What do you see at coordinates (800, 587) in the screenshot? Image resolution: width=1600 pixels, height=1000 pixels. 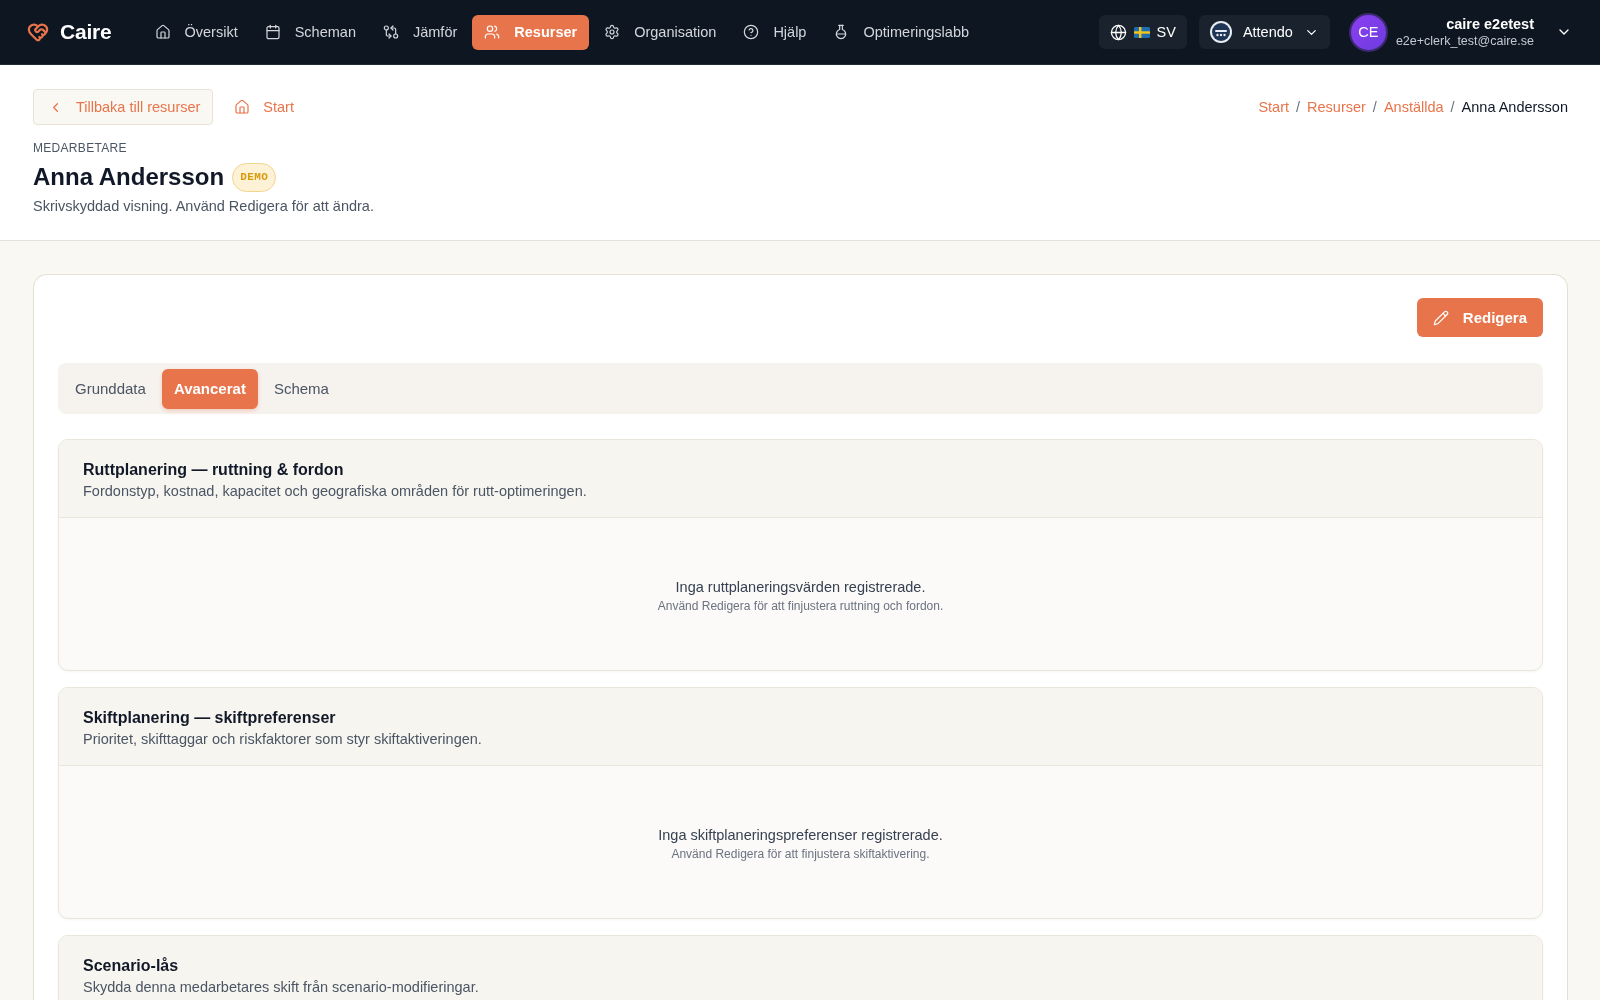 I see `empty-state-title: Inga ruttplaneringsvärden registrerade.` at bounding box center [800, 587].